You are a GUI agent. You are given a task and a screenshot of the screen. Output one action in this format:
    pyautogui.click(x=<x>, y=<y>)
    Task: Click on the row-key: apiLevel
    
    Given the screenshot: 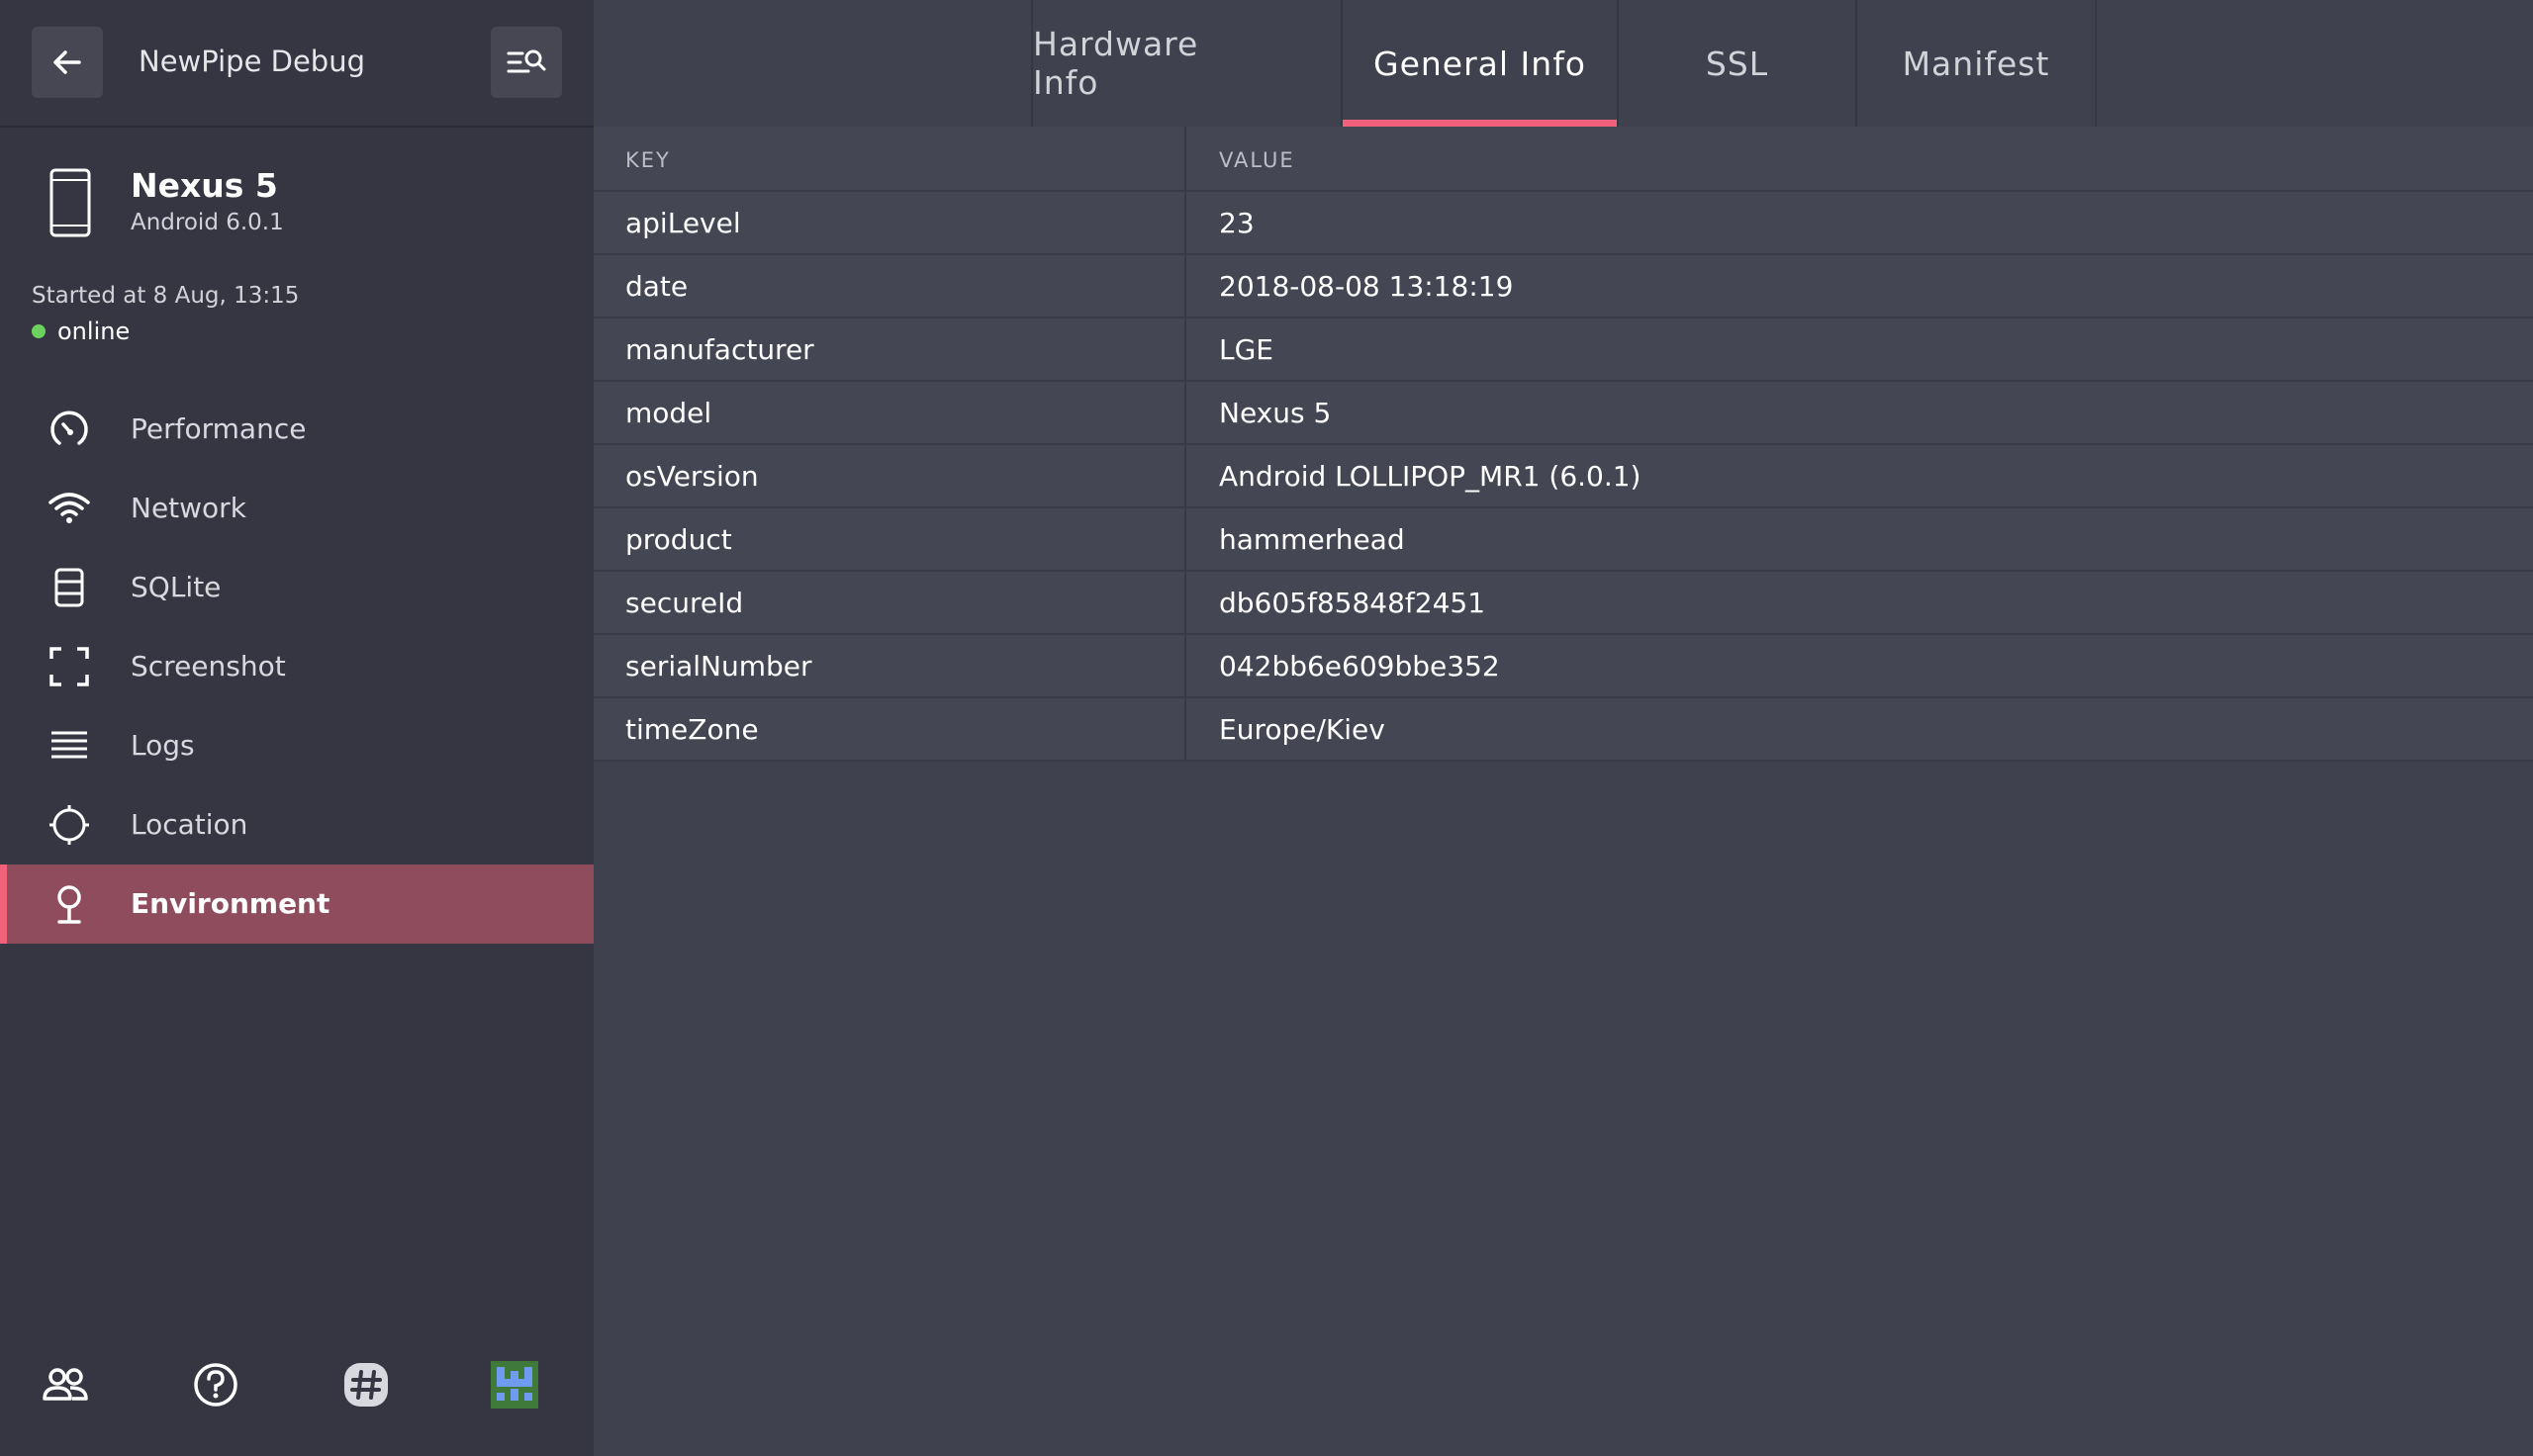 What is the action you would take?
    pyautogui.click(x=683, y=223)
    